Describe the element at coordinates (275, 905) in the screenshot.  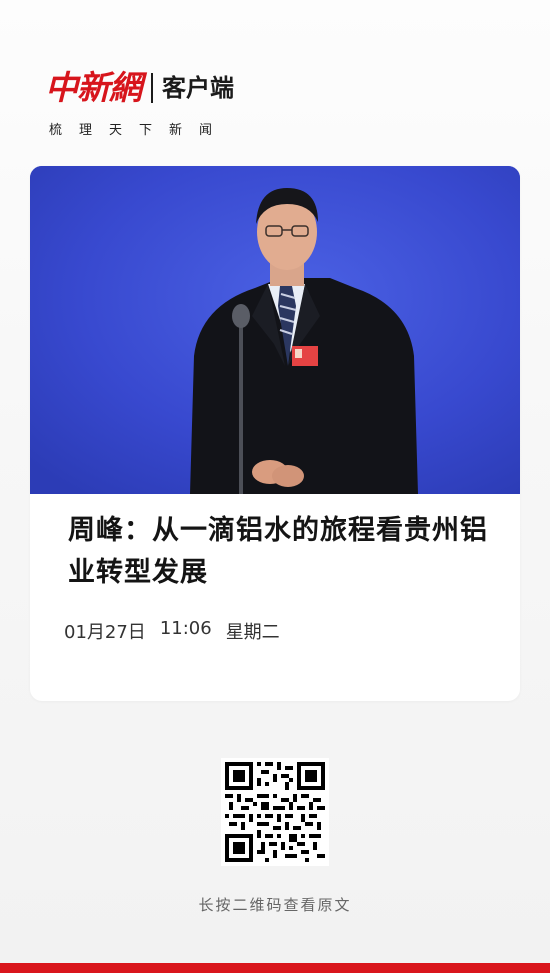
I see `qr-caption: 长按二维码查看原文` at that location.